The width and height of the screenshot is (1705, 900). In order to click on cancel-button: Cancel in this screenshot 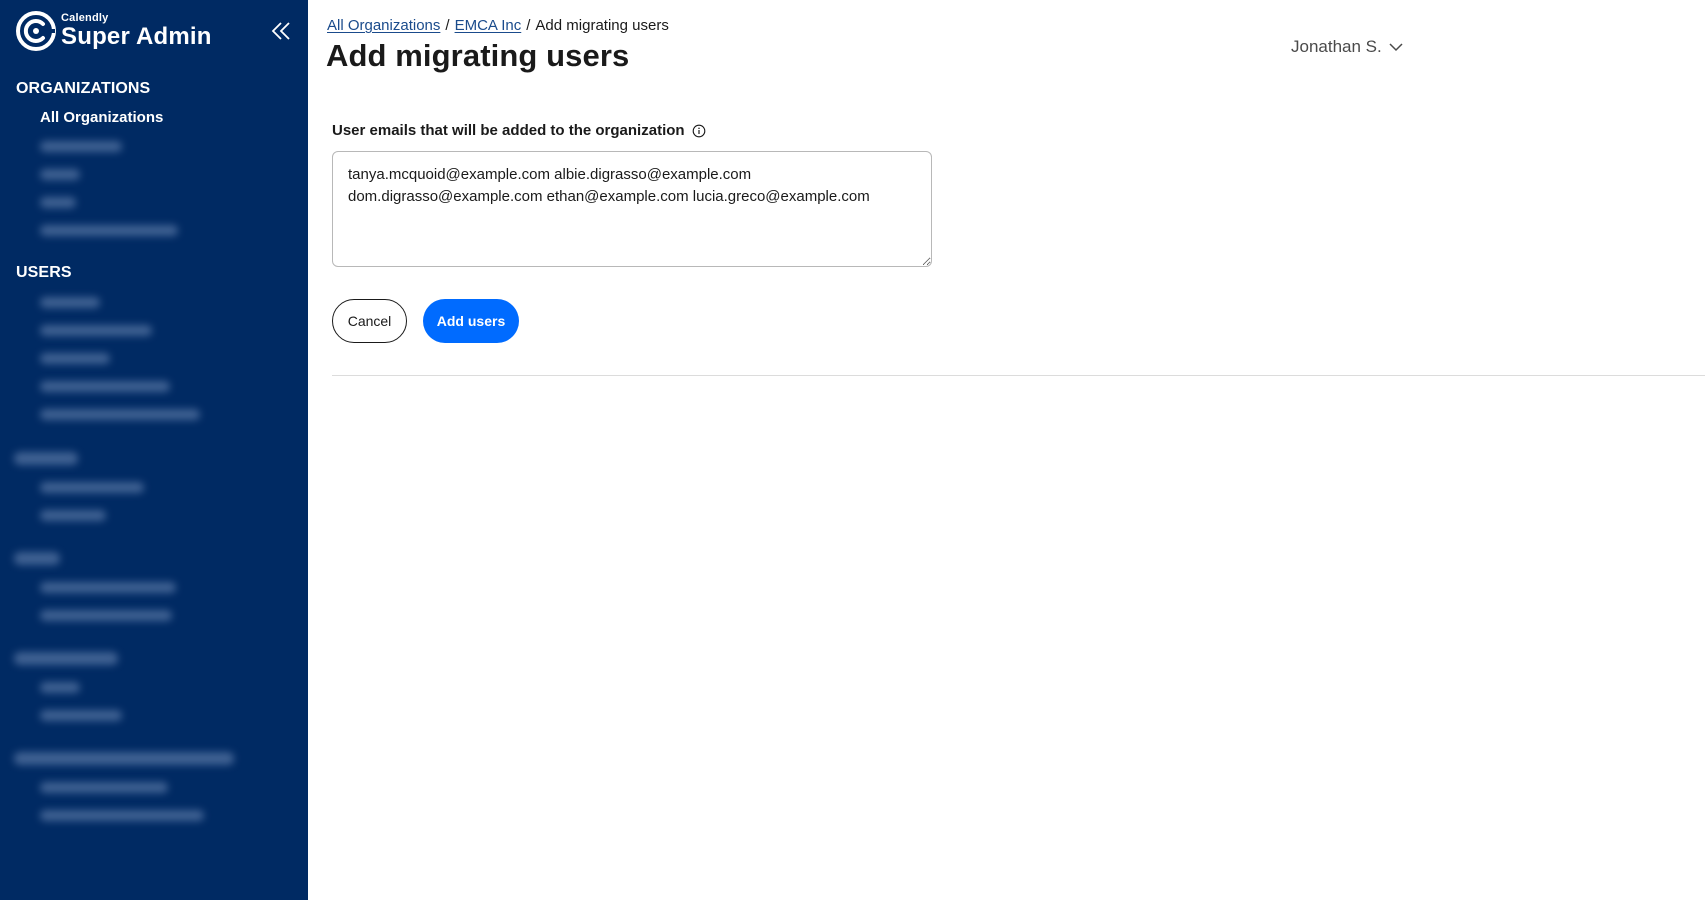, I will do `click(369, 321)`.